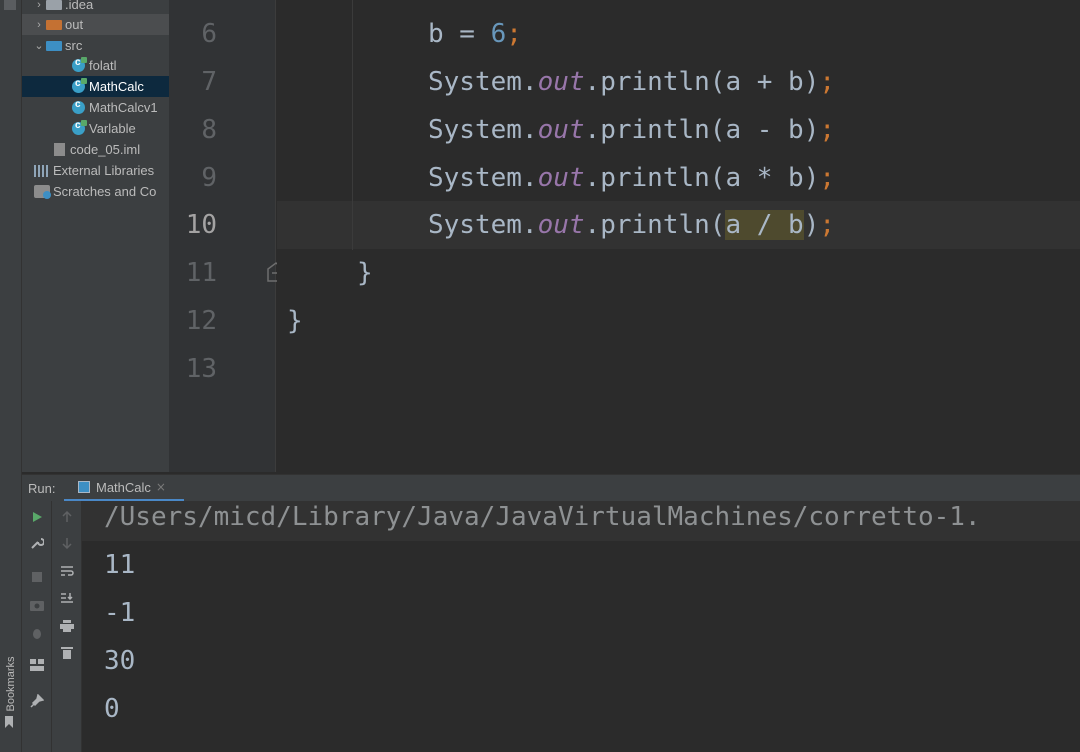 The image size is (1080, 752). What do you see at coordinates (42, 192) in the screenshot?
I see `scratches-icon` at bounding box center [42, 192].